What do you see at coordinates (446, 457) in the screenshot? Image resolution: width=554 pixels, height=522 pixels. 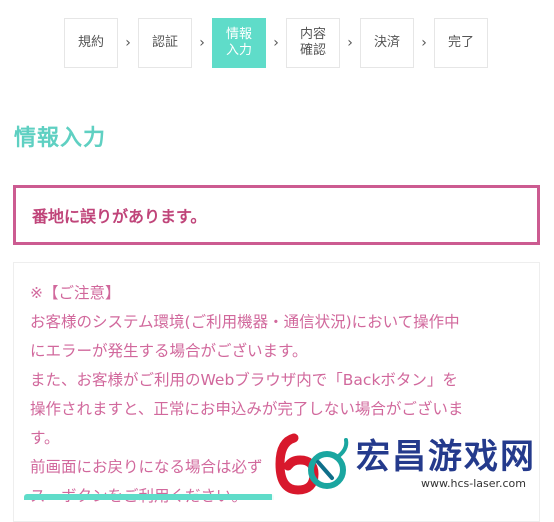 I see `watermark-name: 宏昌游戏网` at bounding box center [446, 457].